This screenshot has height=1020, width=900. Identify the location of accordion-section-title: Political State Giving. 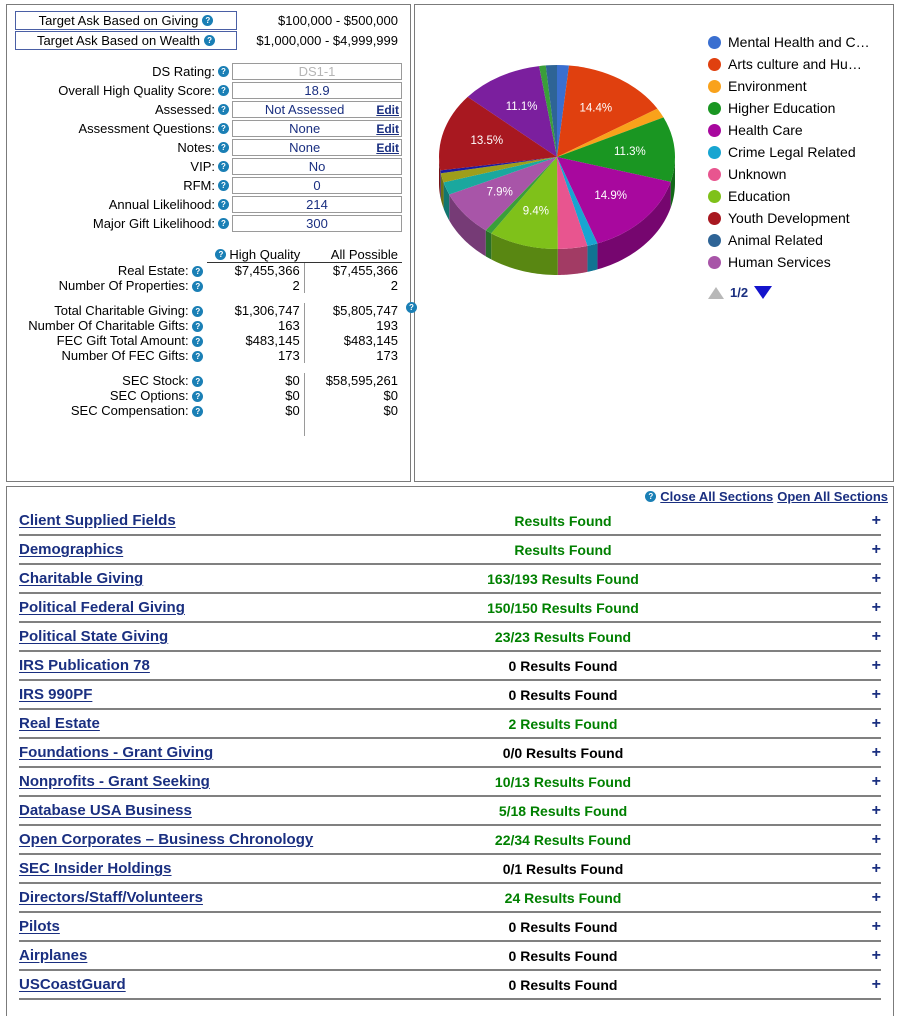
(234, 636).